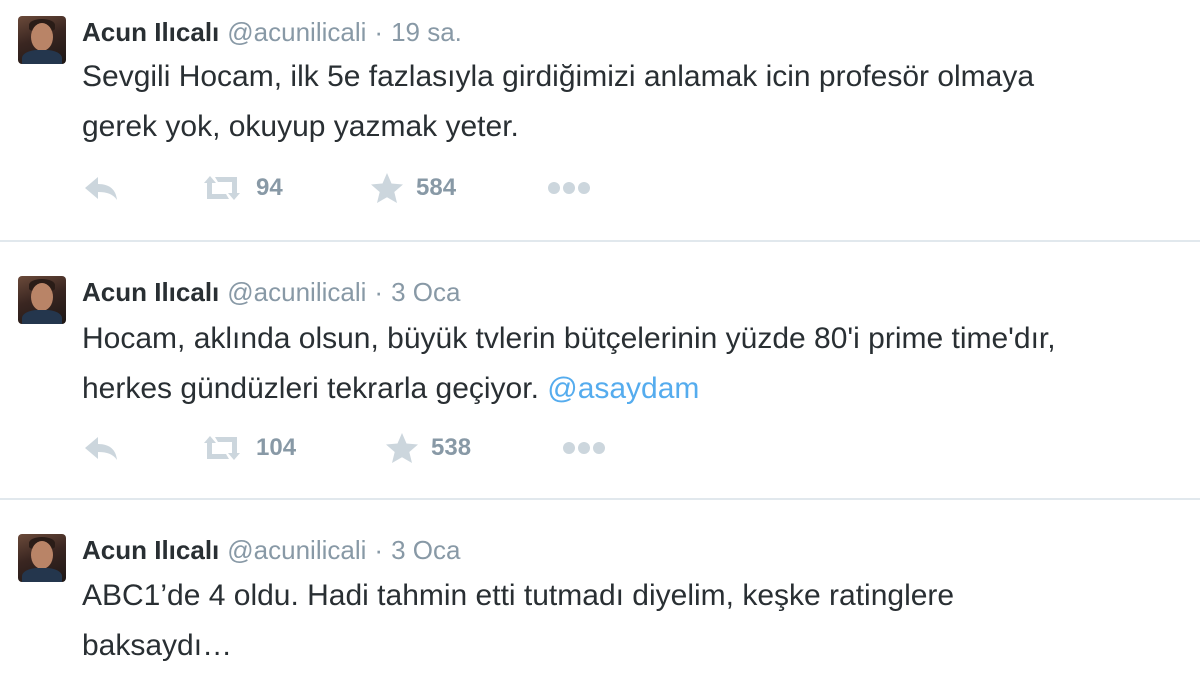 This screenshot has height=675, width=1200. Describe the element at coordinates (451, 447) in the screenshot. I see `favorite-count: 538` at that location.